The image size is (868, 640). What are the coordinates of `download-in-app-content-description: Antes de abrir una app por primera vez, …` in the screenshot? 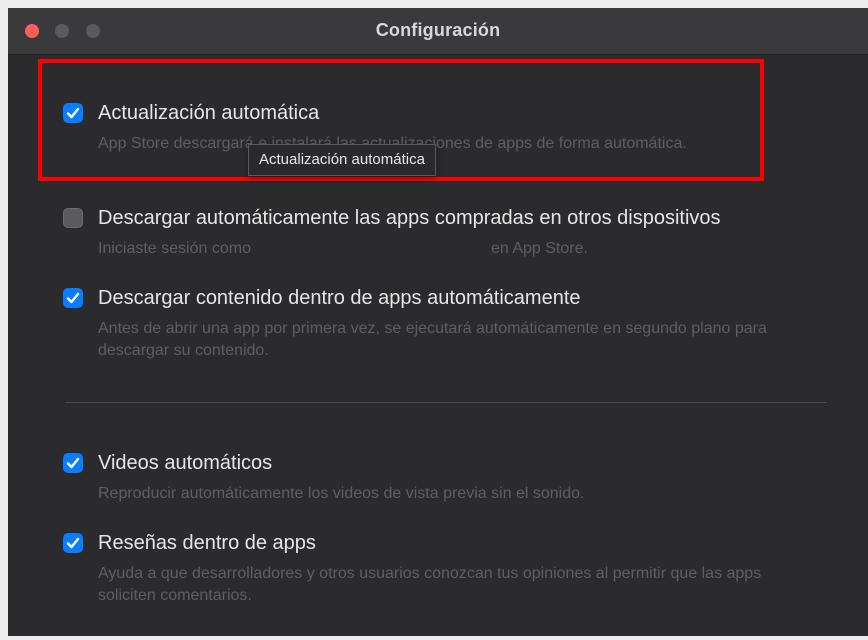 It's located at (432, 339).